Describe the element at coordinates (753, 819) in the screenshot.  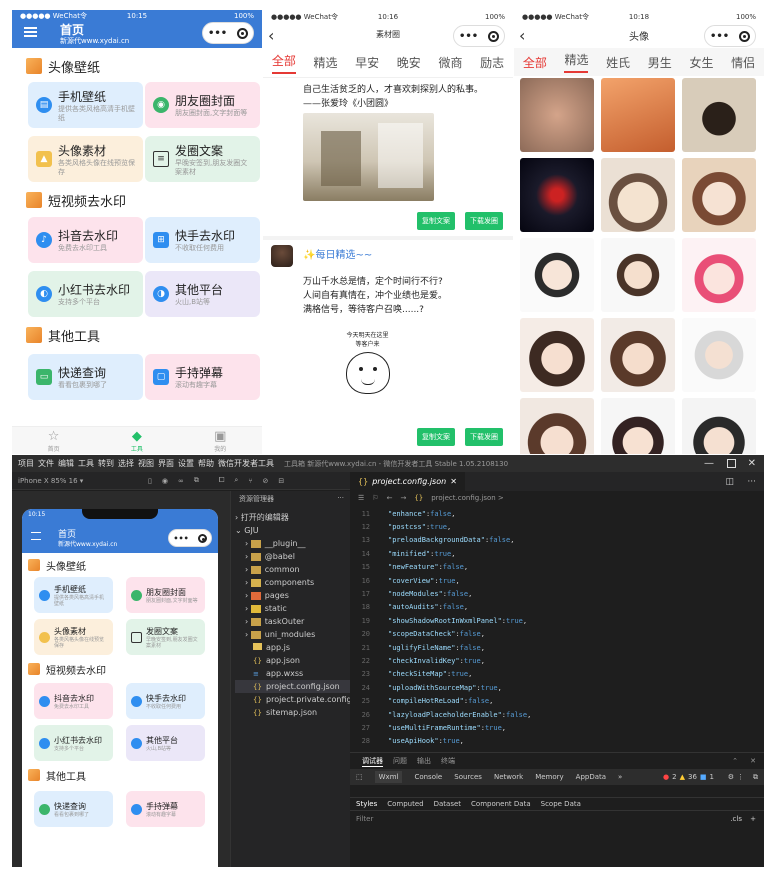
I see `add-rule-button: +` at that location.